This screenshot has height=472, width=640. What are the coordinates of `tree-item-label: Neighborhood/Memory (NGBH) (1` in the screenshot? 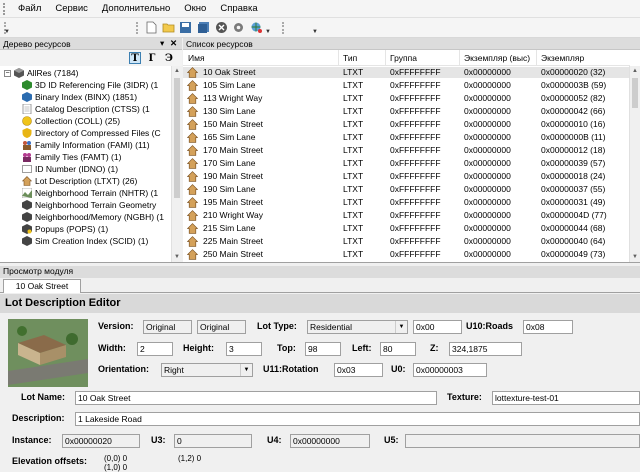 It's located at (99, 217).